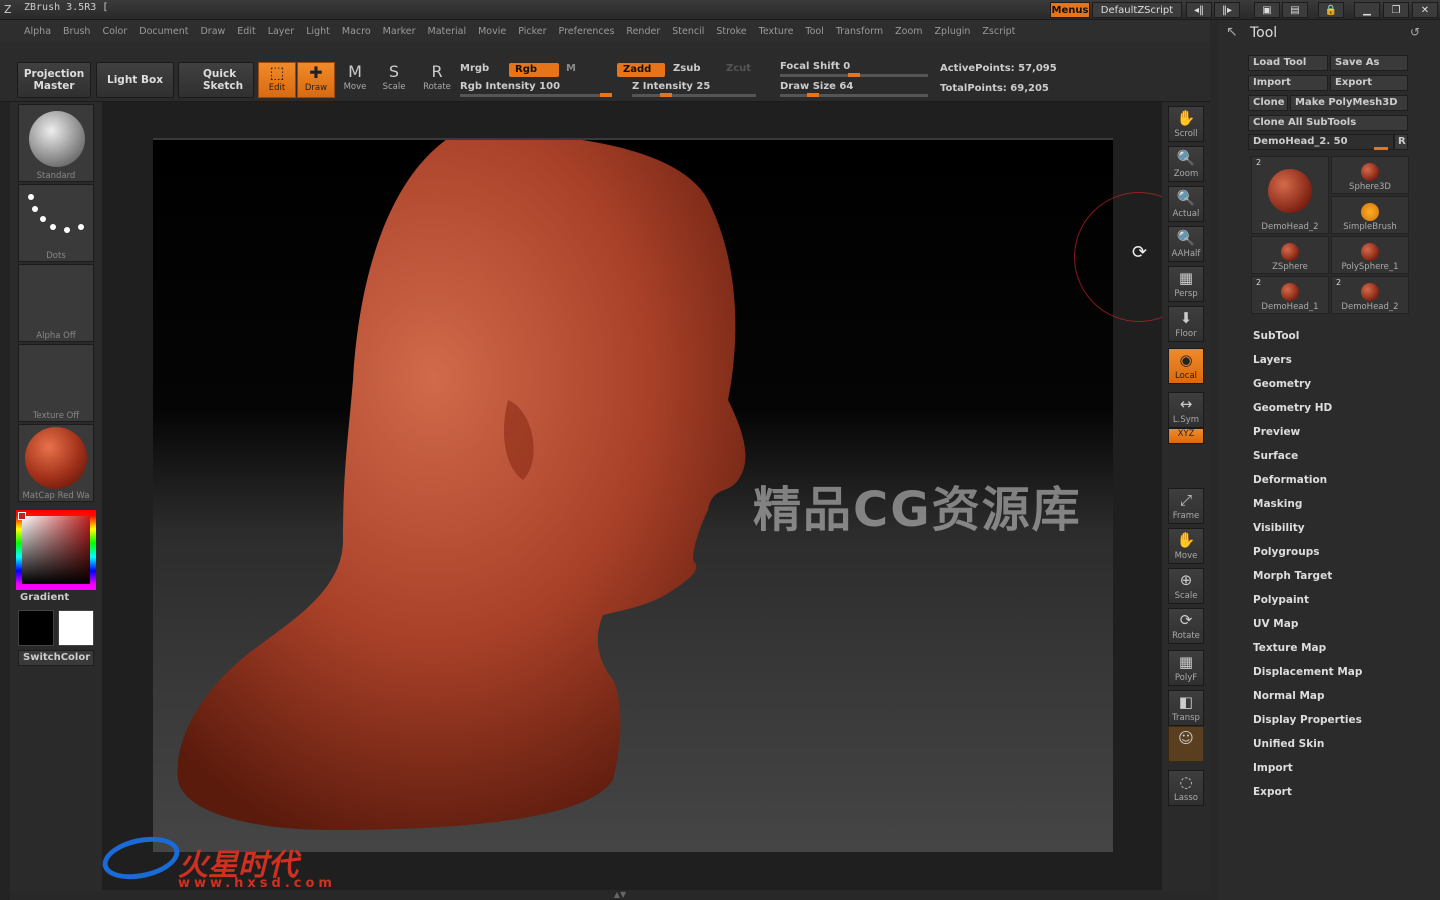 This screenshot has width=1440, height=900. Describe the element at coordinates (606, 95) in the screenshot. I see `rgb-intensity-knob` at that location.